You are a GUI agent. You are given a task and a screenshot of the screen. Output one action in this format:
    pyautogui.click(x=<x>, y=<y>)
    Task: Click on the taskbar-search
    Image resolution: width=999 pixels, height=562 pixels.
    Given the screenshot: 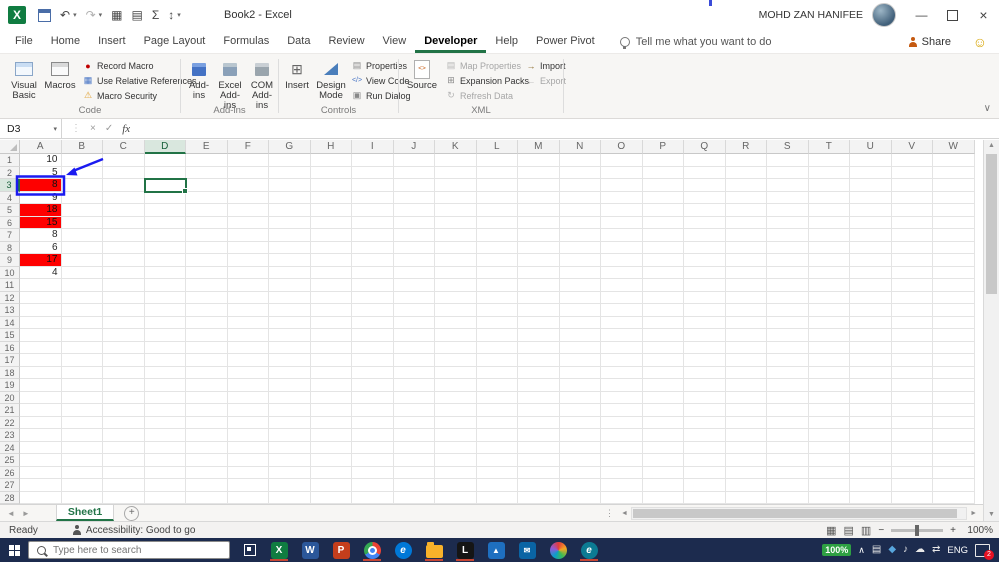 What is the action you would take?
    pyautogui.click(x=129, y=550)
    